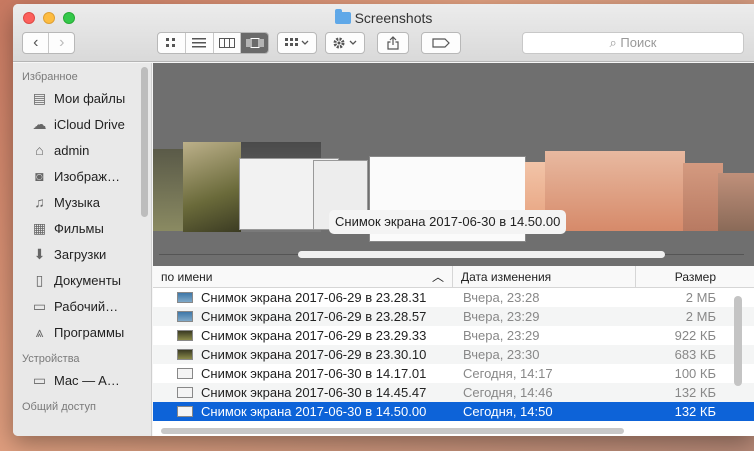 The width and height of the screenshot is (754, 451). I want to click on title-bar: Screenshots ‹ › ⌕ Поиск, so click(383, 33).